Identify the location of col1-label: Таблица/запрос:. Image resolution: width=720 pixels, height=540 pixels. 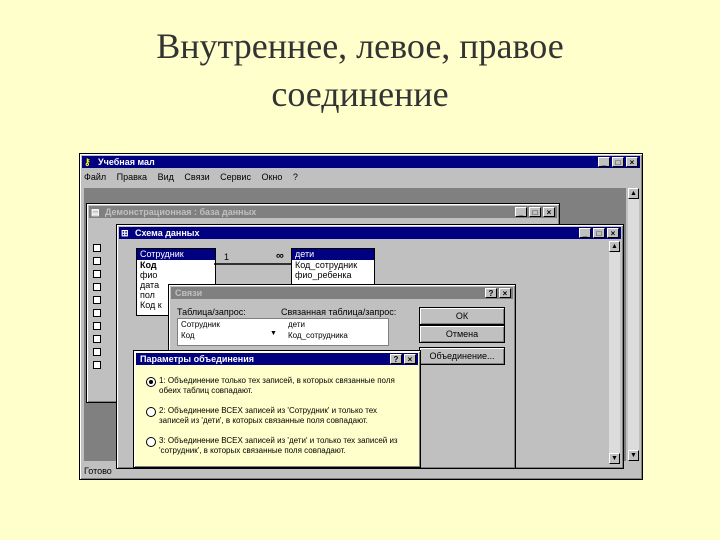
(211, 312).